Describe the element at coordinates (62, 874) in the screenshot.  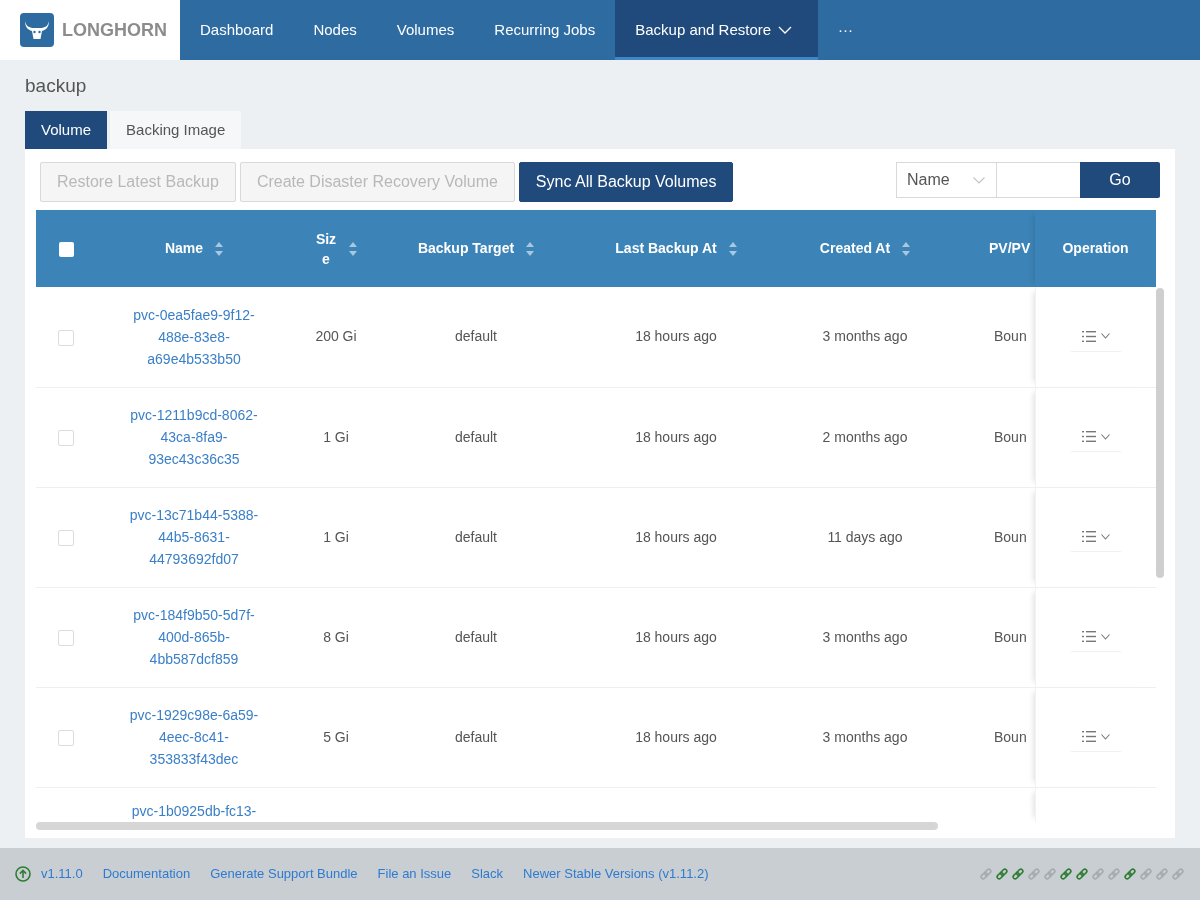
I see `version-link: v1.11.0` at that location.